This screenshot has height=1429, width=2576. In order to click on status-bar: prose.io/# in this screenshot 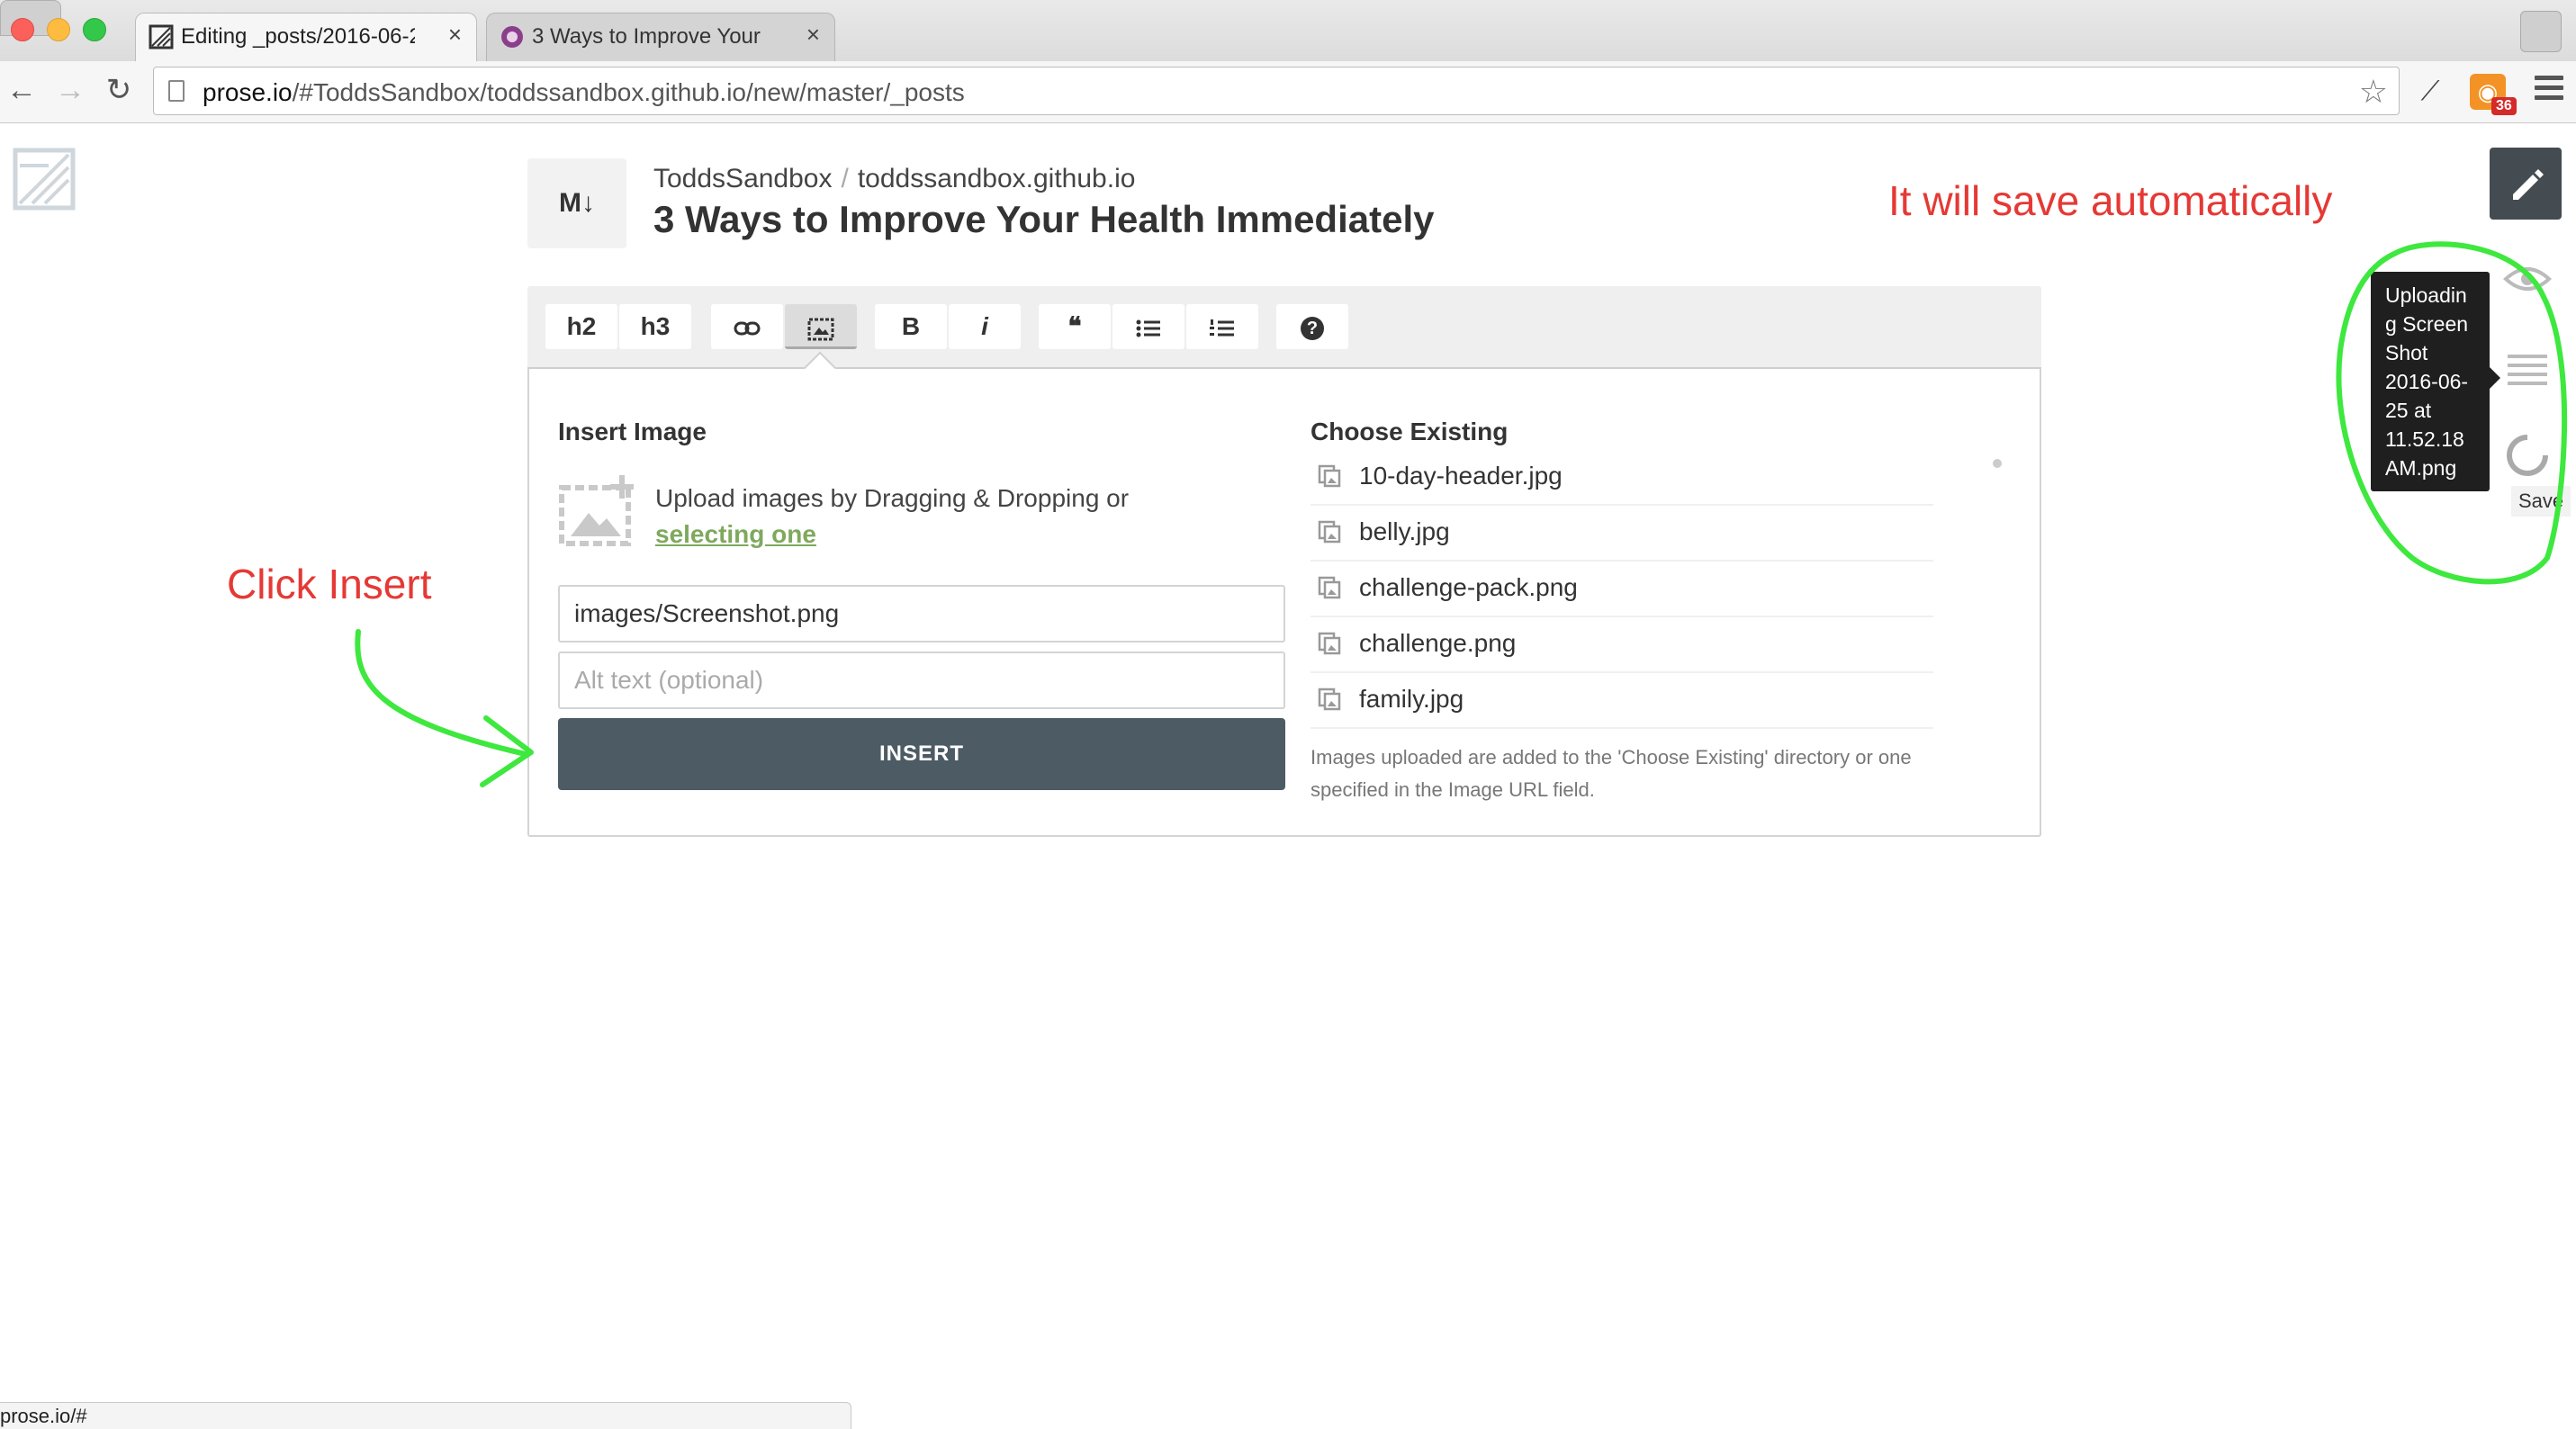, I will do `click(425, 1415)`.